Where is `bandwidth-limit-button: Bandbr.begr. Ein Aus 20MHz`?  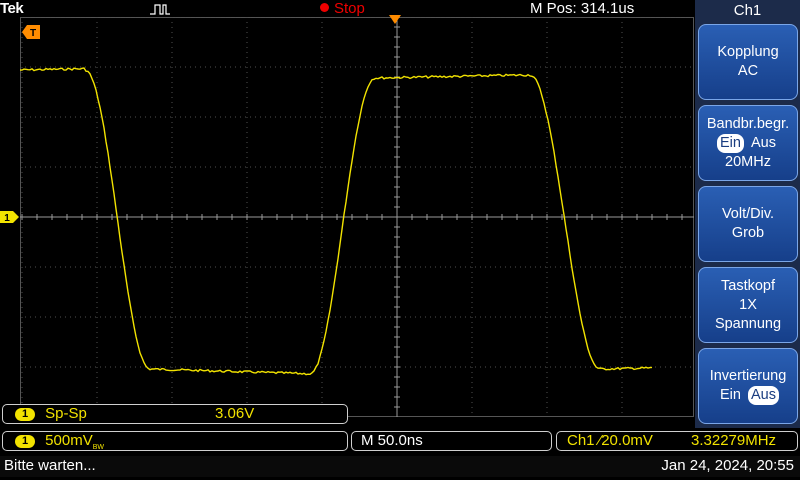
bandwidth-limit-button: Bandbr.begr. Ein Aus 20MHz is located at coordinates (748, 143).